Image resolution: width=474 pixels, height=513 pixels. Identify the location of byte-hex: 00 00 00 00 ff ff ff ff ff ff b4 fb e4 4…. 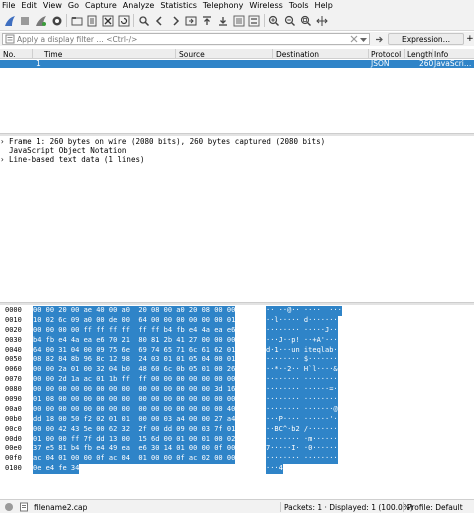
(134, 330).